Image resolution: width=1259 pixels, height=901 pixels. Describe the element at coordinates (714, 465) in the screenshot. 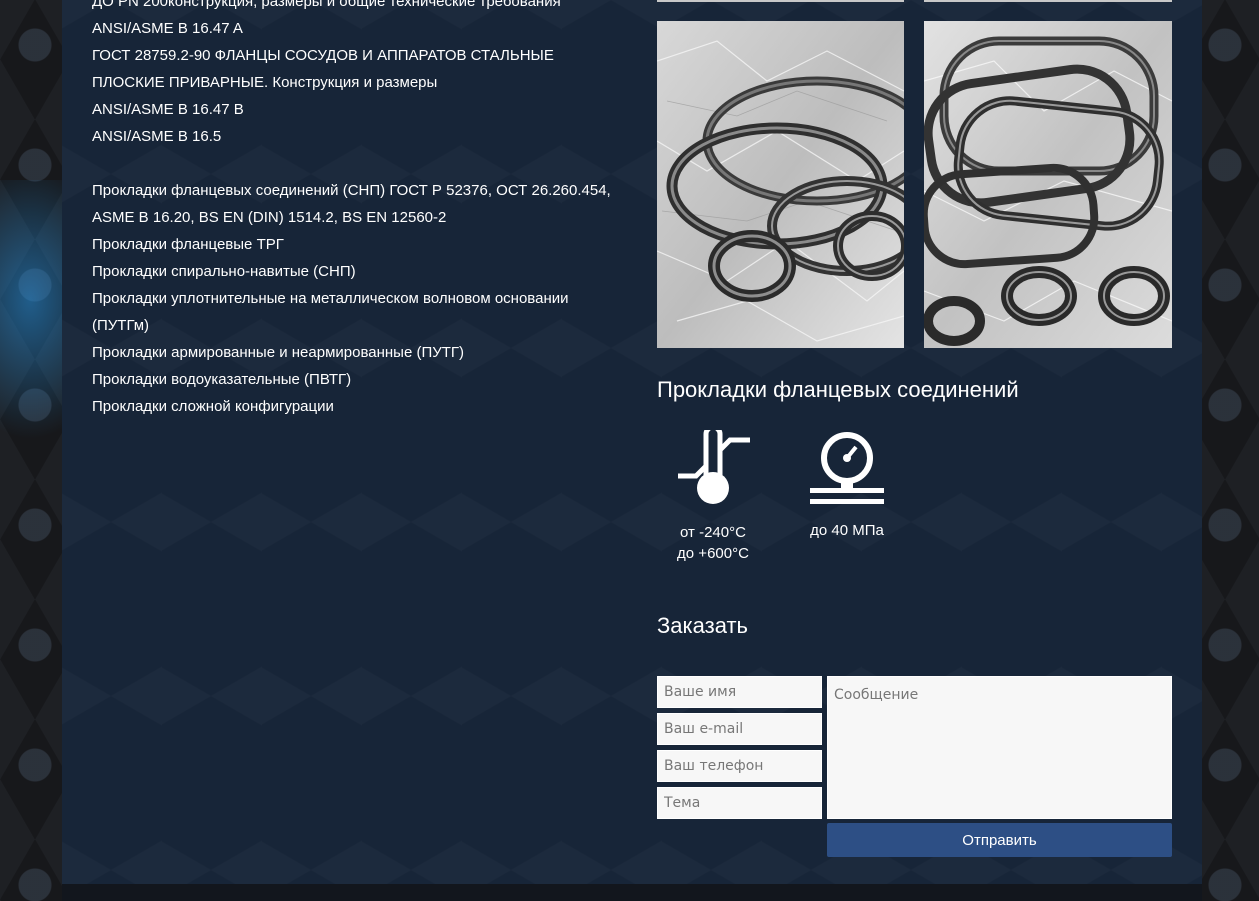

I see `thermometer-icon` at that location.